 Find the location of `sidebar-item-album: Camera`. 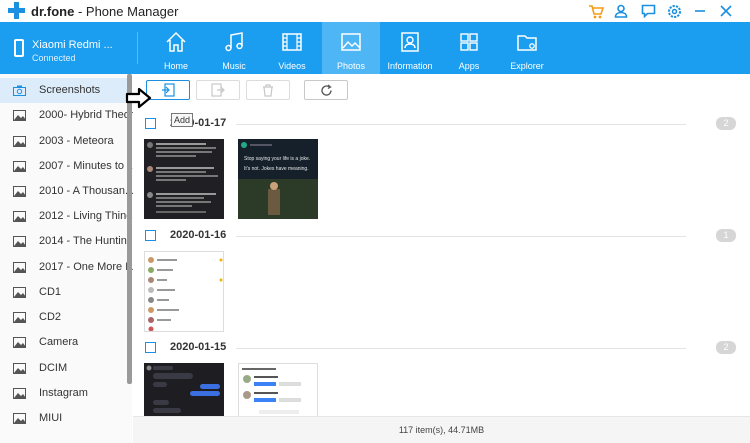

sidebar-item-album: Camera is located at coordinates (64, 342).